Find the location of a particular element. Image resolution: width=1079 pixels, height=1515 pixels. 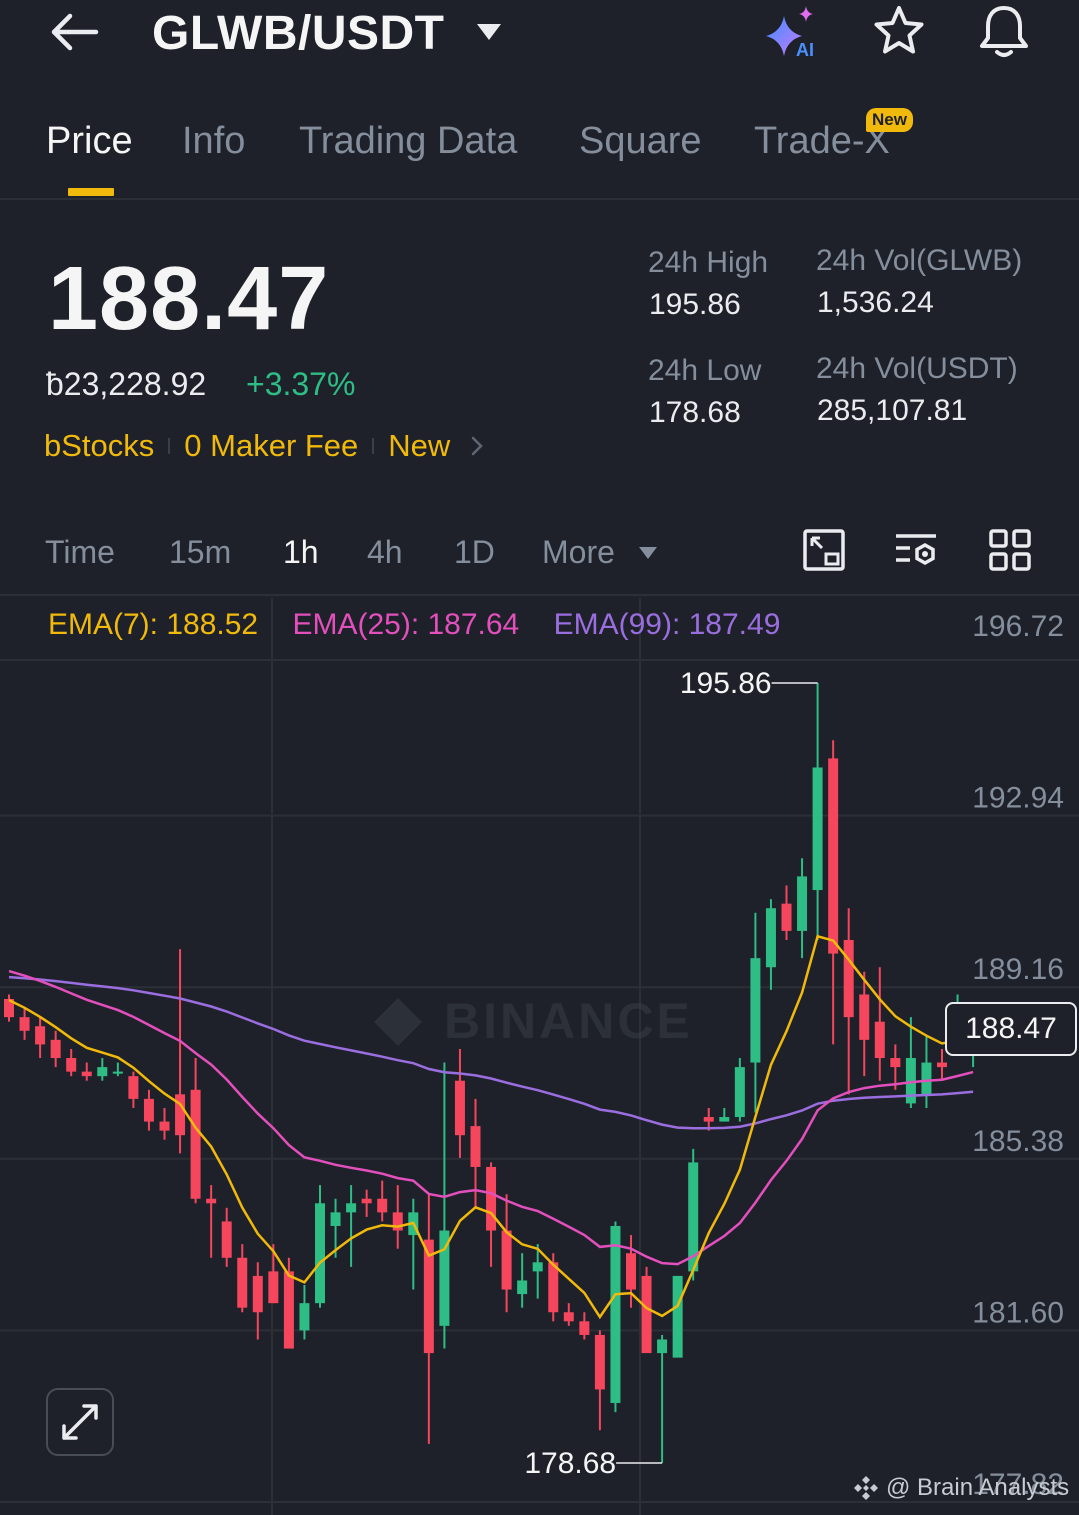

stat-high-value: 195.86 is located at coordinates (695, 304).